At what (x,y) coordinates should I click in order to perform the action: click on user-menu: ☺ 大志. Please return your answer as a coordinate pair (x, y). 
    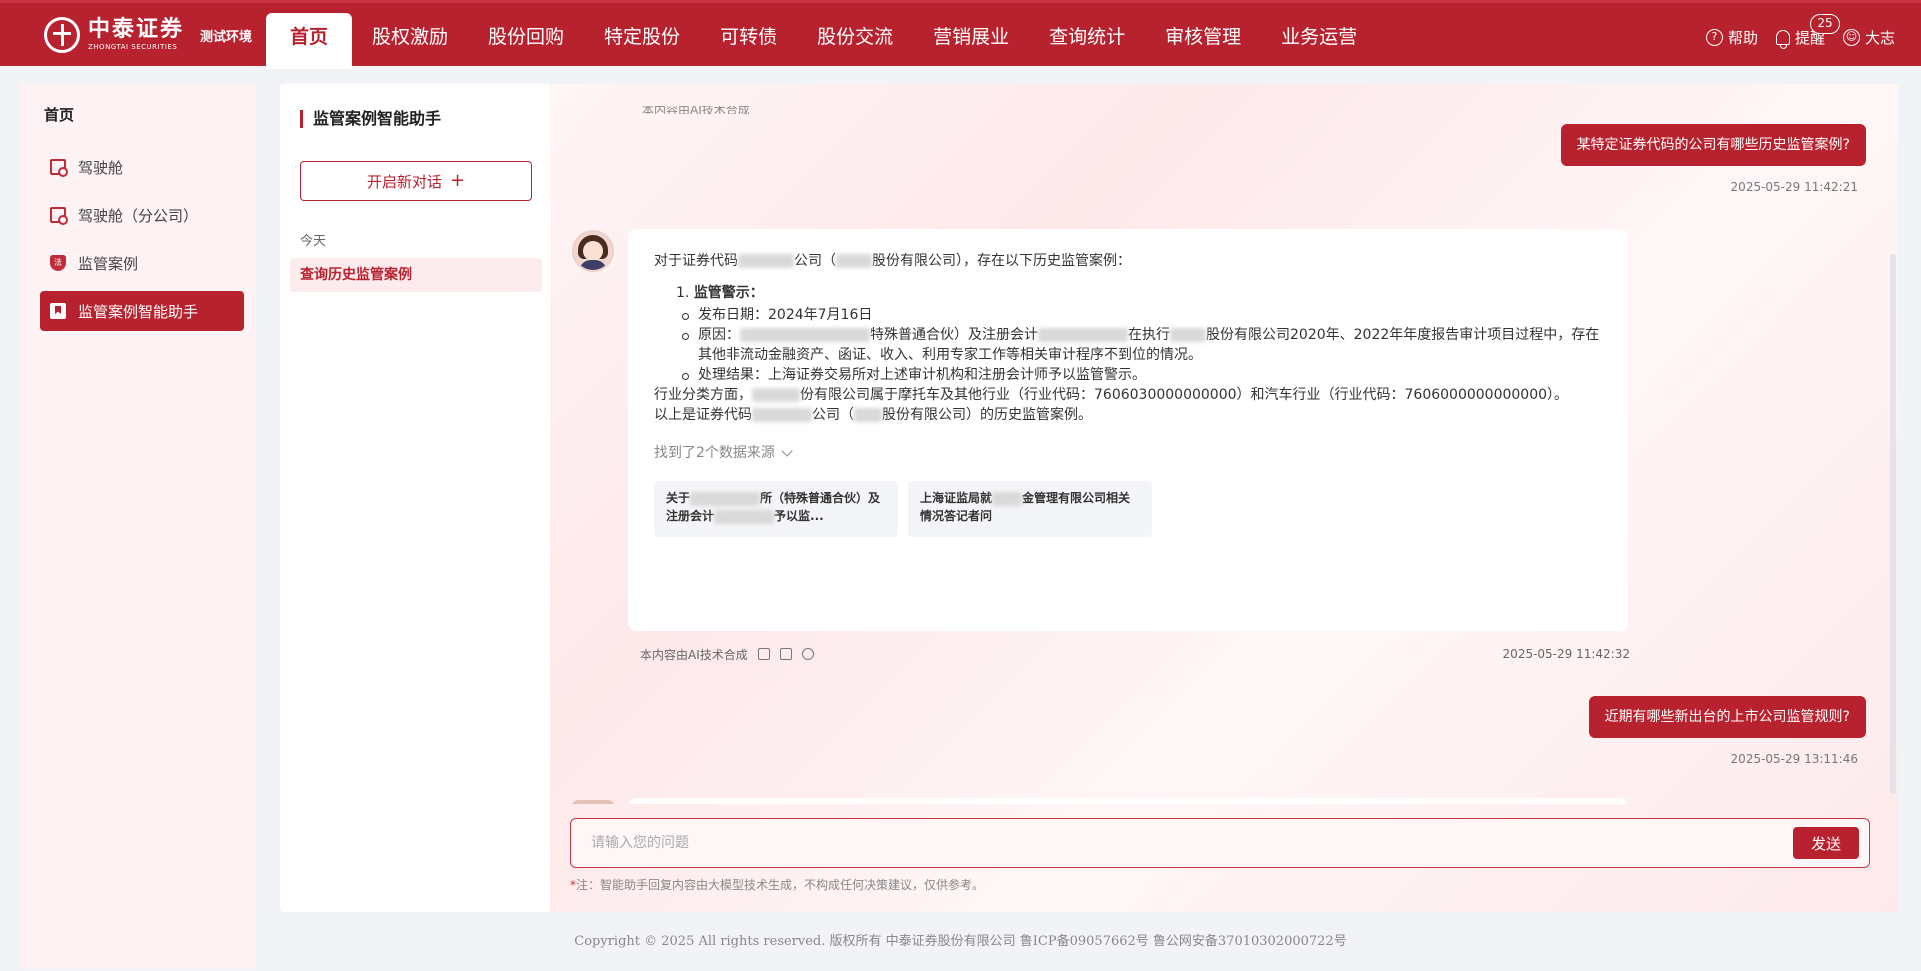
    Looking at the image, I should click on (1868, 37).